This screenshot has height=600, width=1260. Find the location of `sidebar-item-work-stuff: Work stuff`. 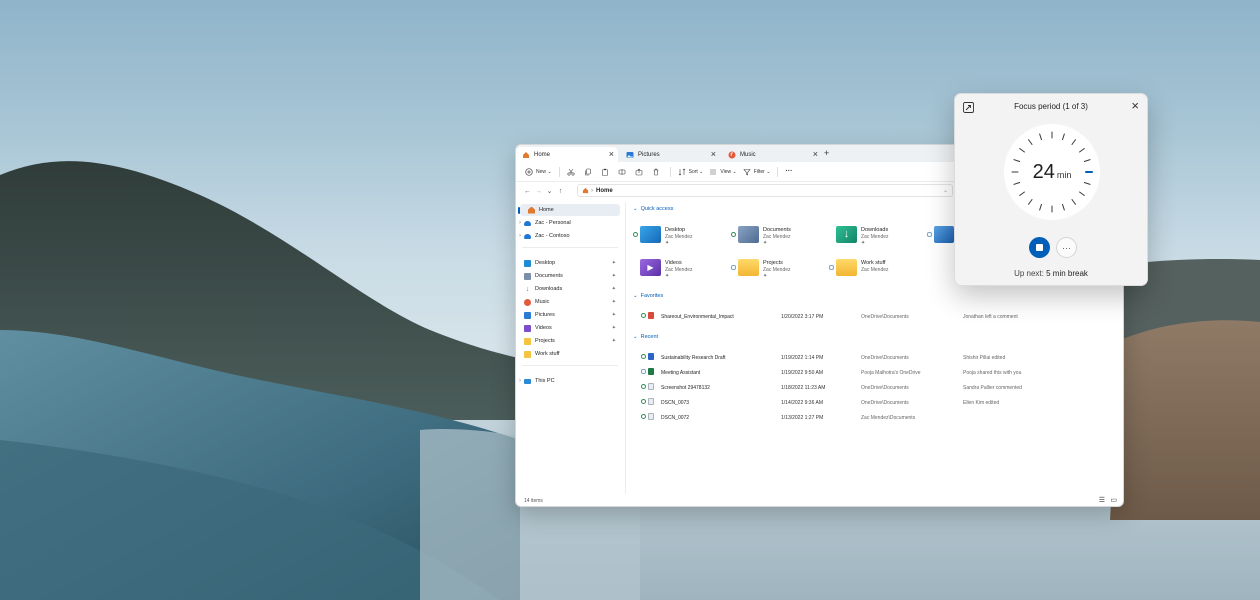

sidebar-item-work-stuff: Work stuff is located at coordinates (568, 354).